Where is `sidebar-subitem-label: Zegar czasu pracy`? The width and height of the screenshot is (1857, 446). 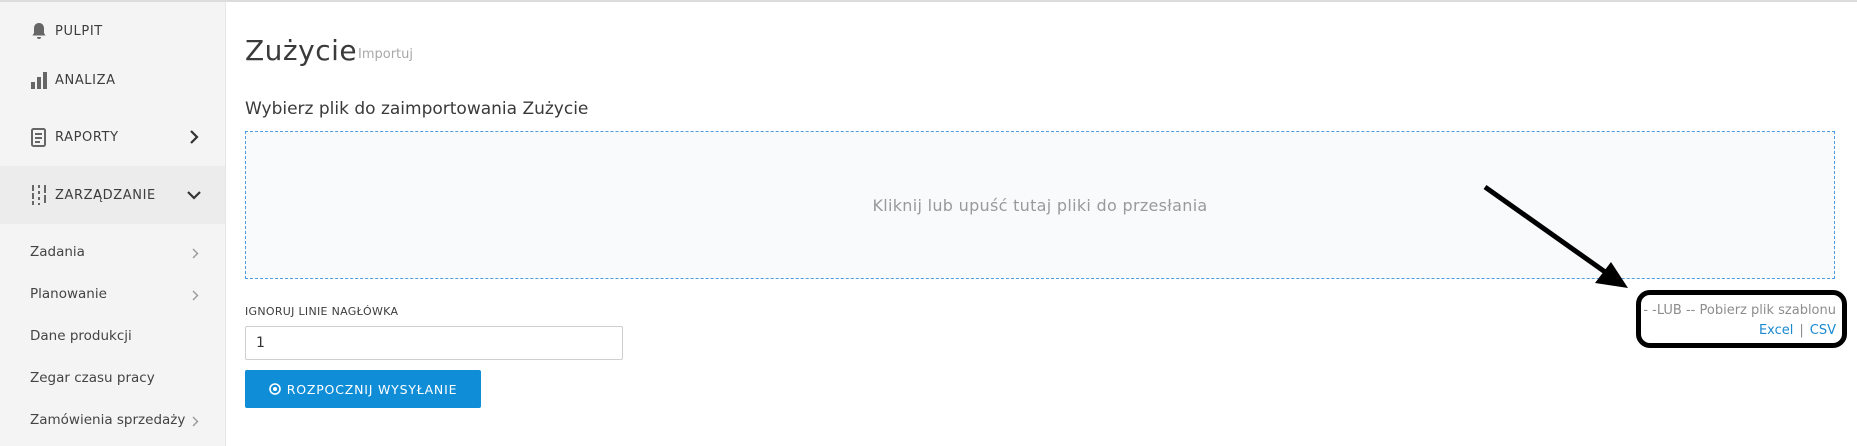 sidebar-subitem-label: Zegar czasu pracy is located at coordinates (92, 378).